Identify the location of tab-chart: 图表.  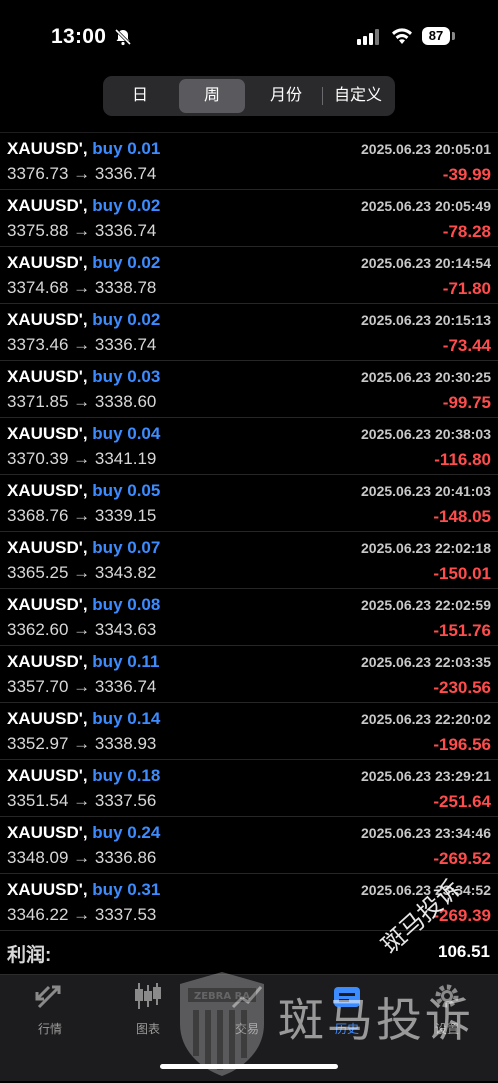
(148, 1009).